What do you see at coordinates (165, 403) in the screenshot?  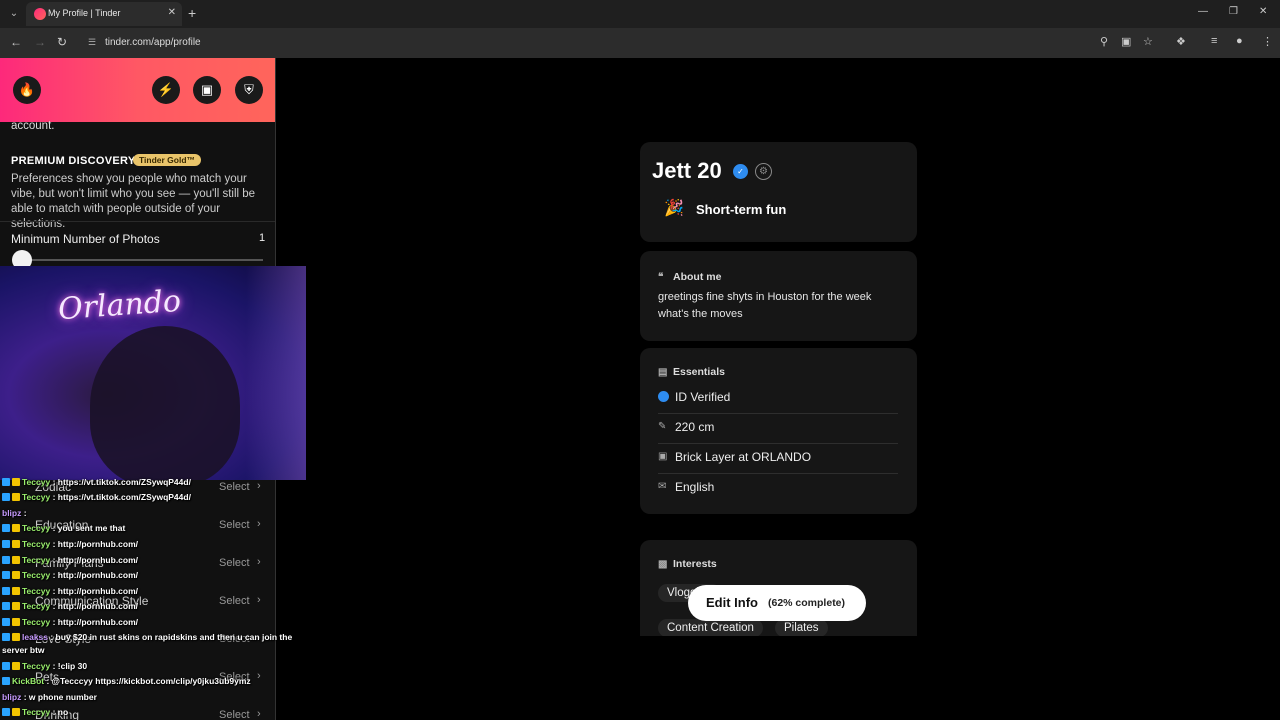 I see `streamer-silhouette` at bounding box center [165, 403].